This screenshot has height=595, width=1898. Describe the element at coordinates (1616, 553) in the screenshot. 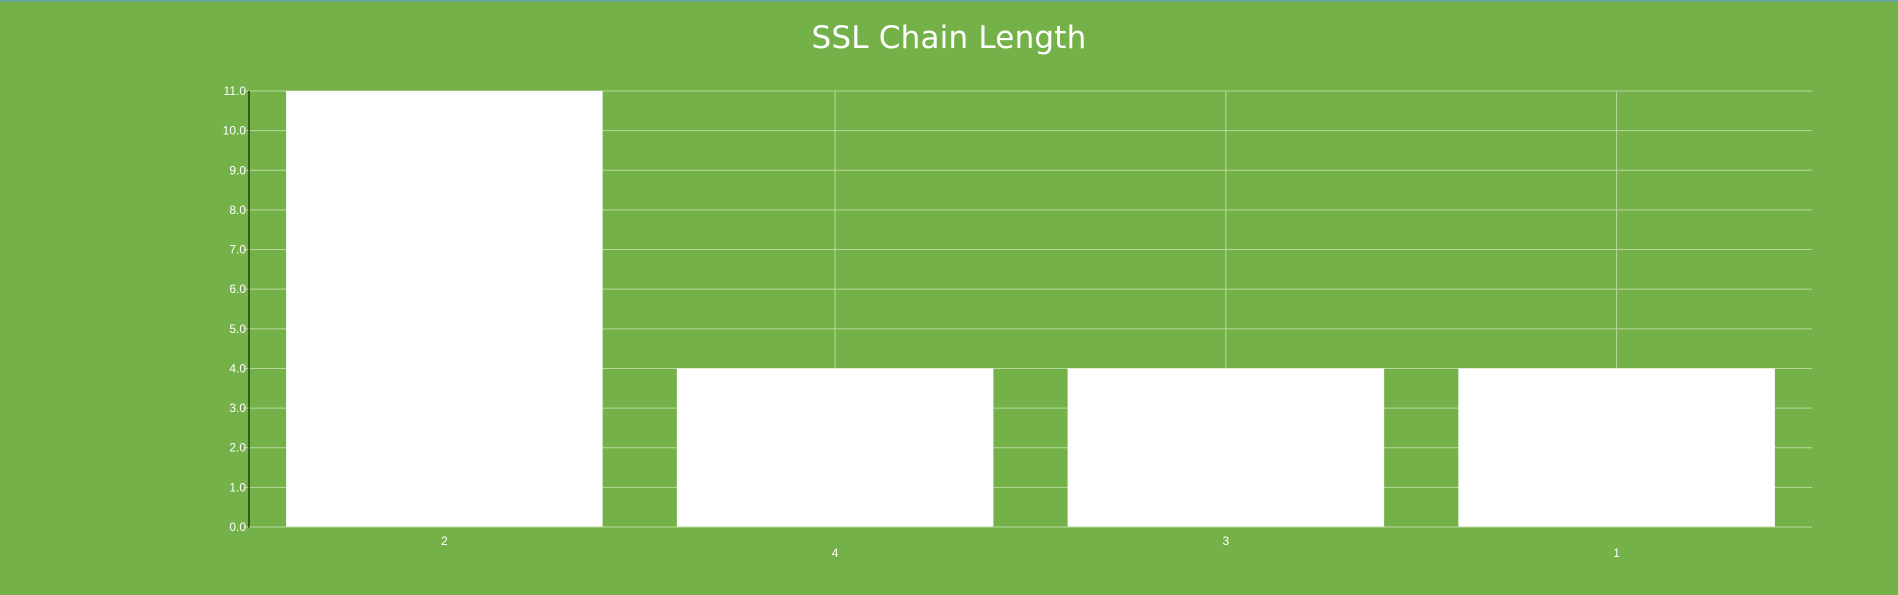

I see `x-tick-label: 1` at that location.